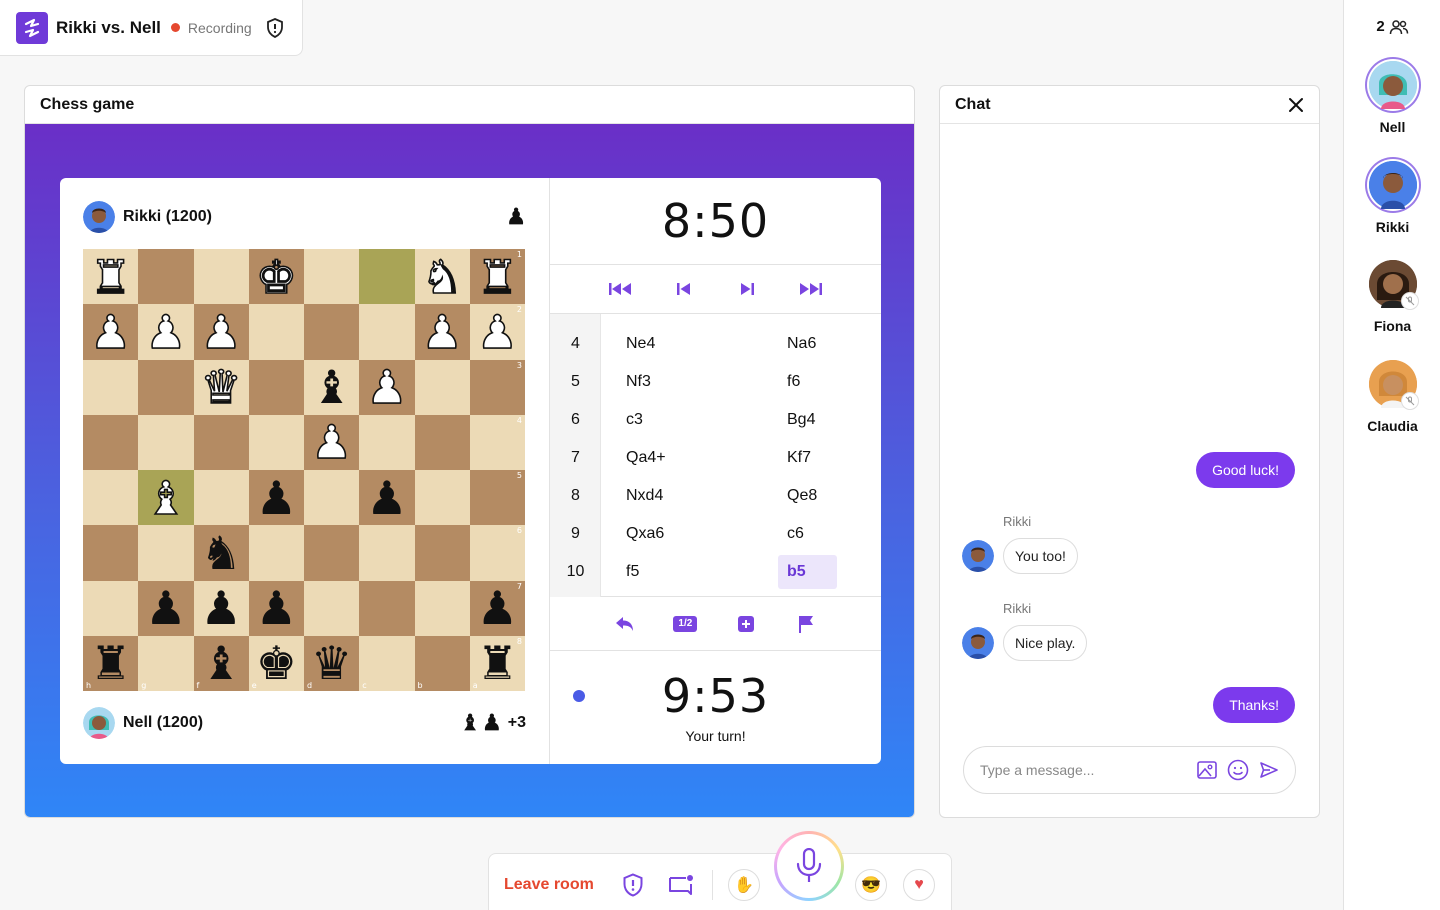 This screenshot has height=910, width=1440. I want to click on participant-rikki: Rikki, so click(1392, 198).